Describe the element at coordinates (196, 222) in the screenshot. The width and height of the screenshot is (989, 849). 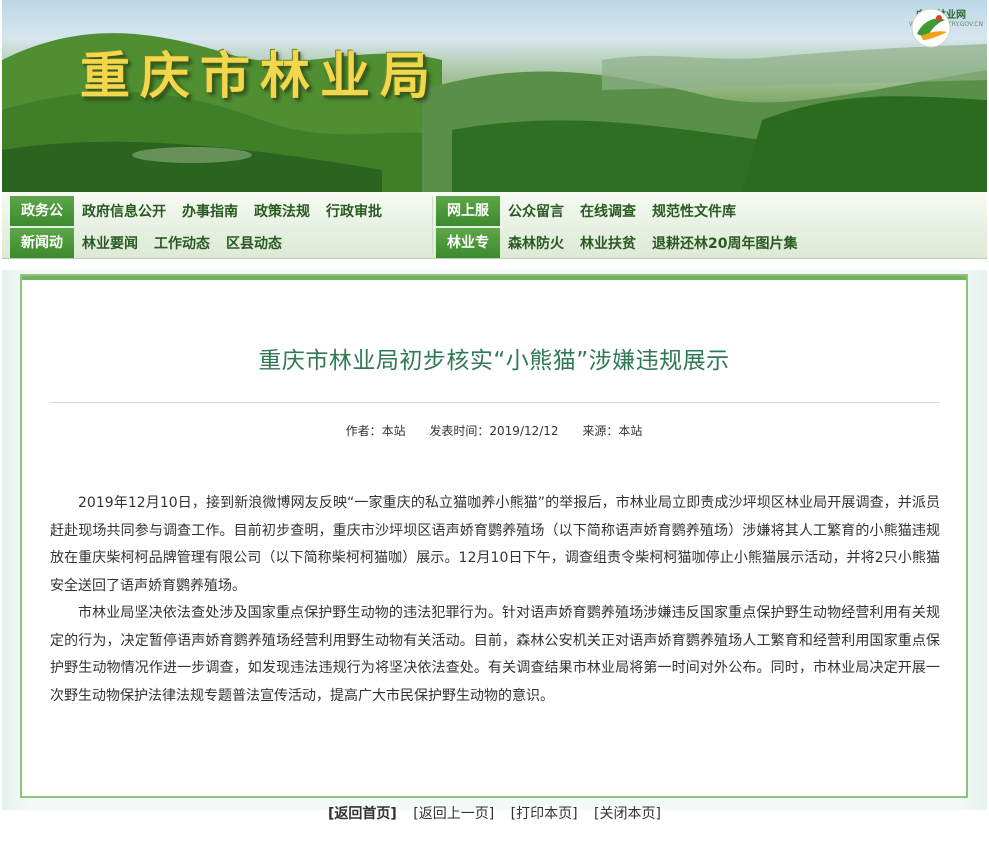
I see `nav-group-government: 政务公开 政府信息公开 办事指南 政策法规 行政审批` at that location.